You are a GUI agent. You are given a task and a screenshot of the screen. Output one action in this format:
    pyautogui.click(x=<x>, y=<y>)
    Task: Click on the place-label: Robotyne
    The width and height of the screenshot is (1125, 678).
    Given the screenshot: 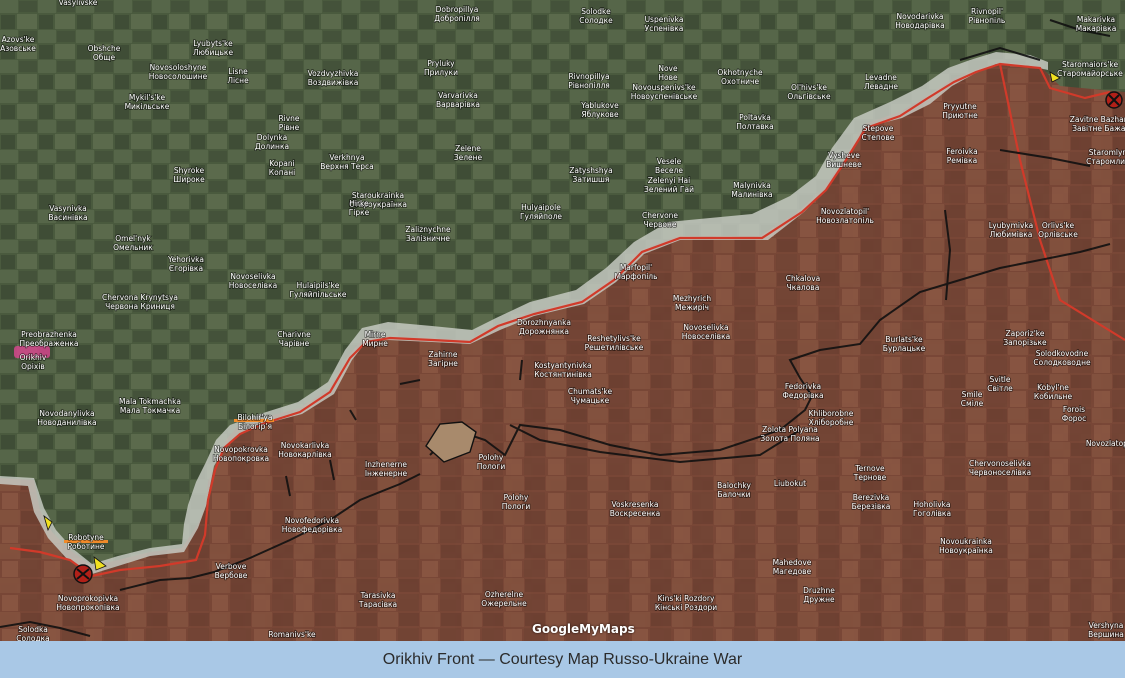 What is the action you would take?
    pyautogui.click(x=86, y=537)
    